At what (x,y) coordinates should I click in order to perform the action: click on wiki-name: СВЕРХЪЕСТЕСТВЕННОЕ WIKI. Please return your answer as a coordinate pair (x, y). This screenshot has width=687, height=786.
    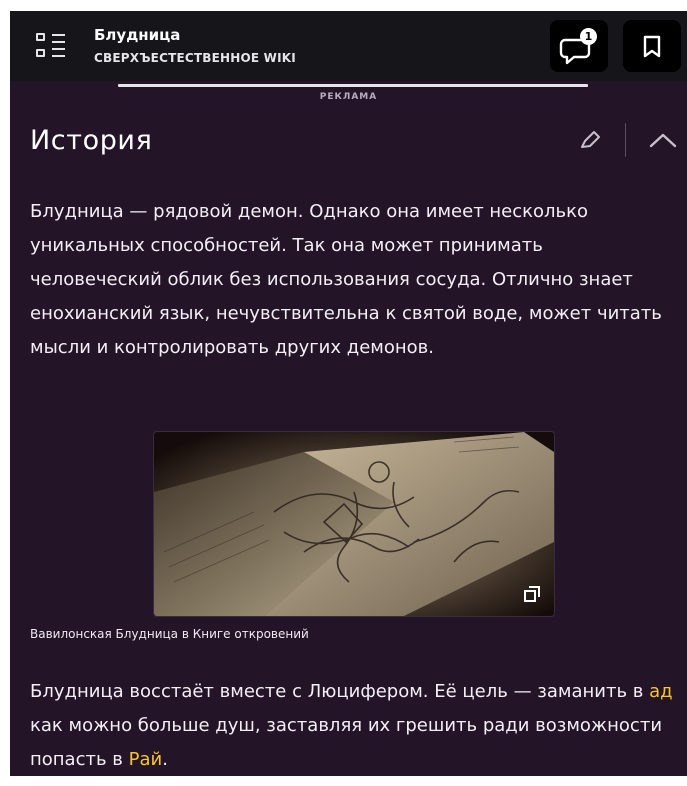
    Looking at the image, I should click on (195, 58).